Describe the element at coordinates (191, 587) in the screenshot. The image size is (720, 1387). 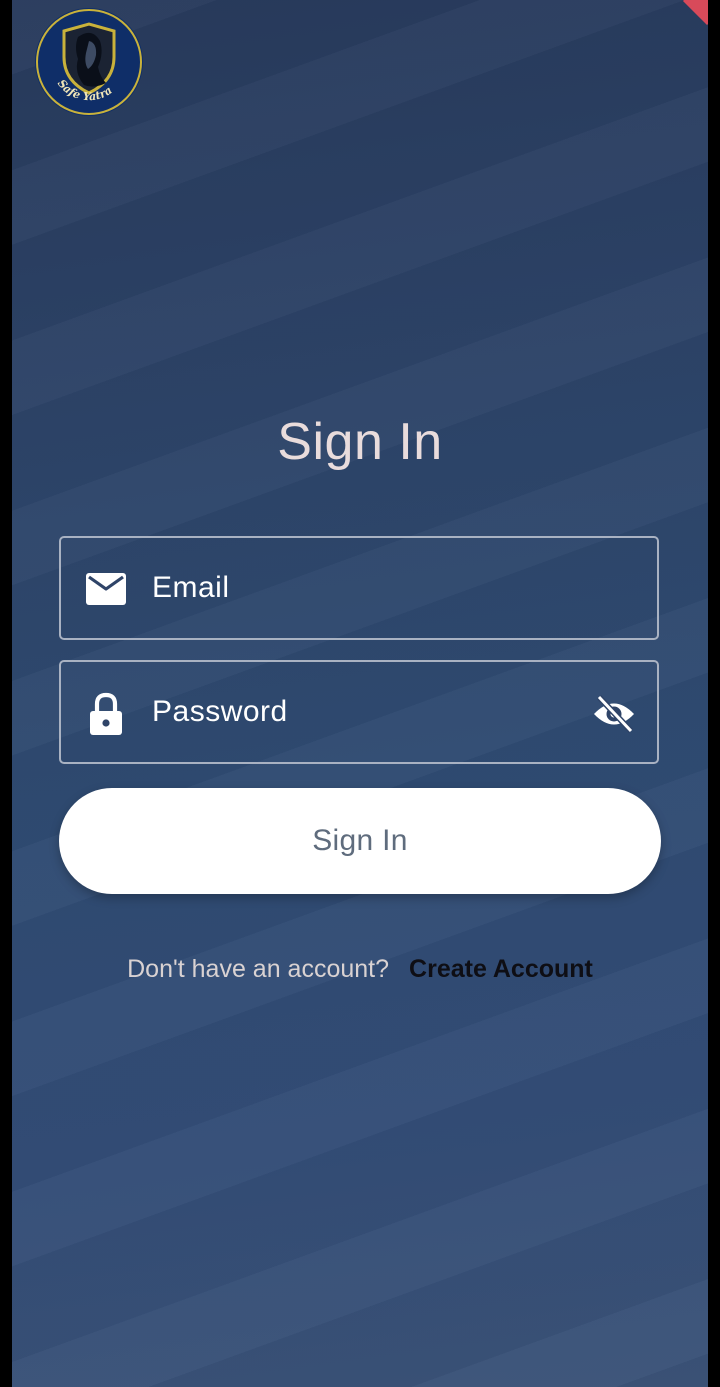
I see `email-placeholder: Email` at that location.